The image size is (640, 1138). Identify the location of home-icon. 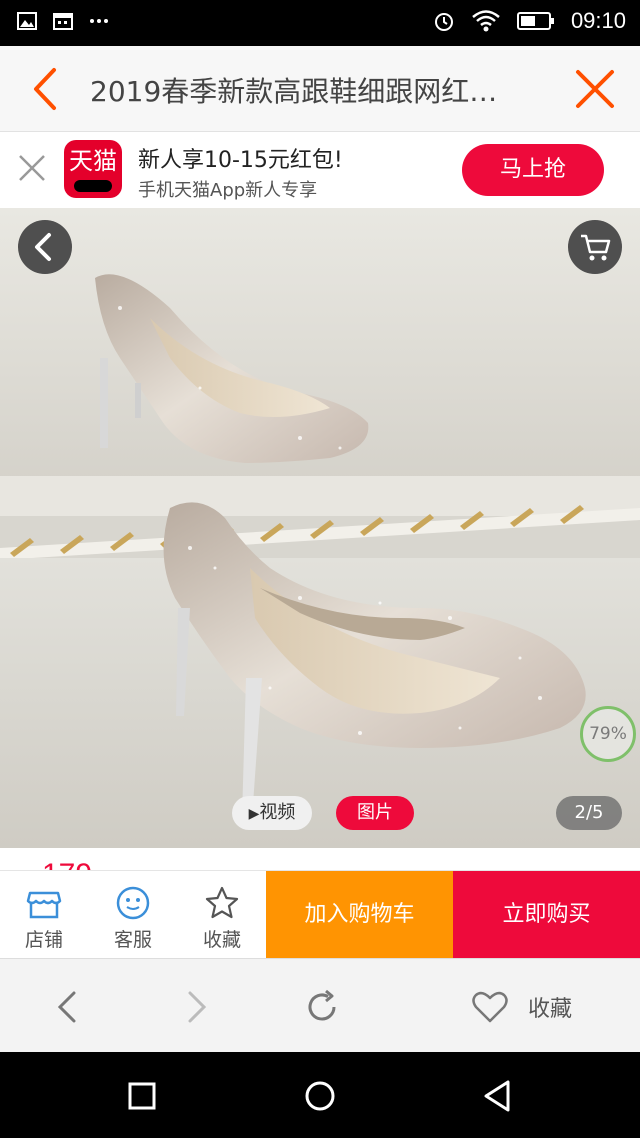
(320, 1096).